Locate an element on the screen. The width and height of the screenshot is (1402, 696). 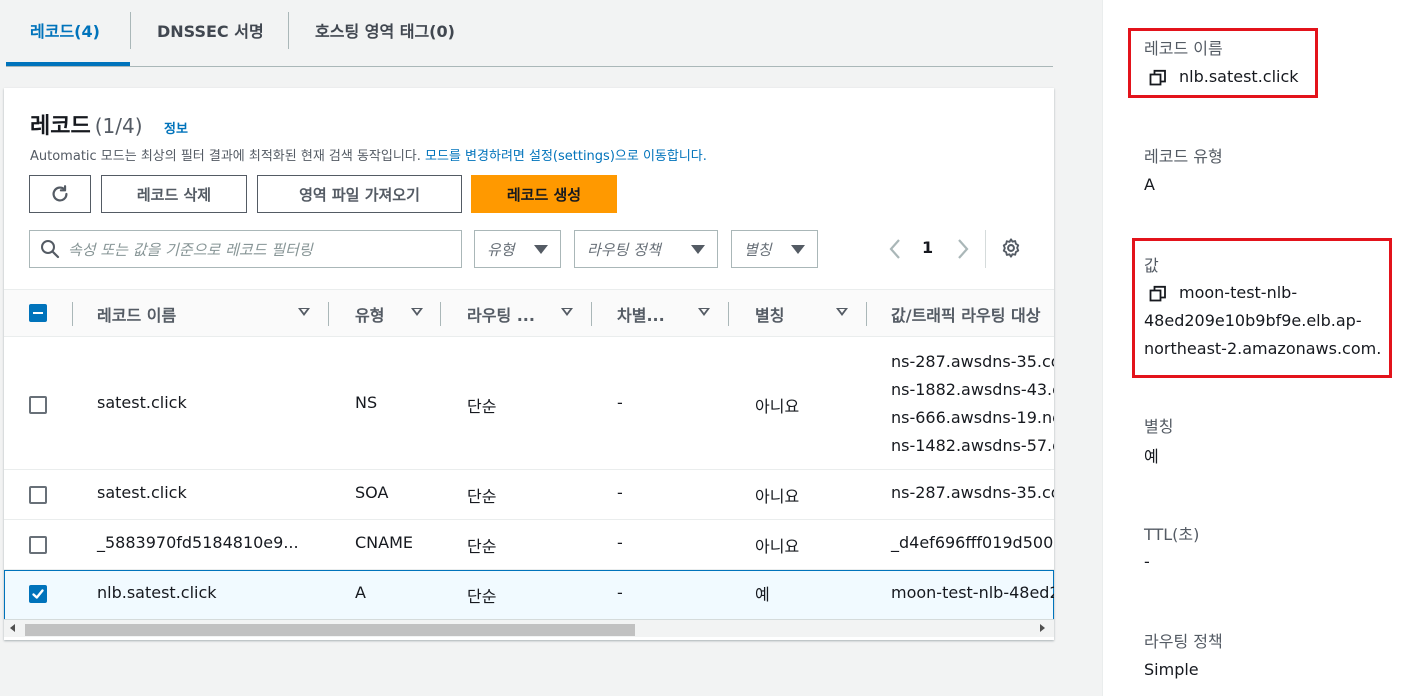
routing-filter-label: 라우팅 정책 is located at coordinates (624, 249).